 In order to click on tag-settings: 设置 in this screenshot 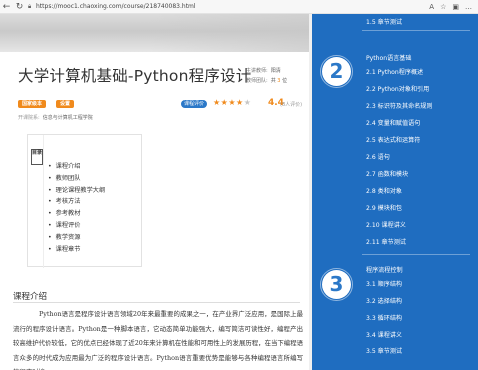, I will do `click(65, 104)`.